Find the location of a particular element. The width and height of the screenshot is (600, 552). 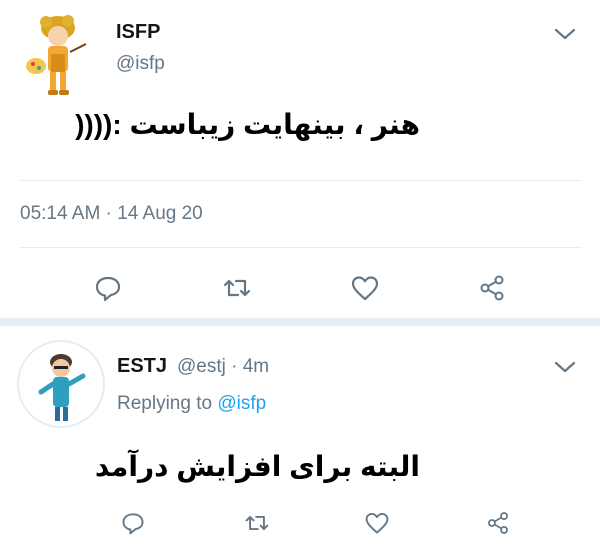

display-name: ESTJ is located at coordinates (142, 366).